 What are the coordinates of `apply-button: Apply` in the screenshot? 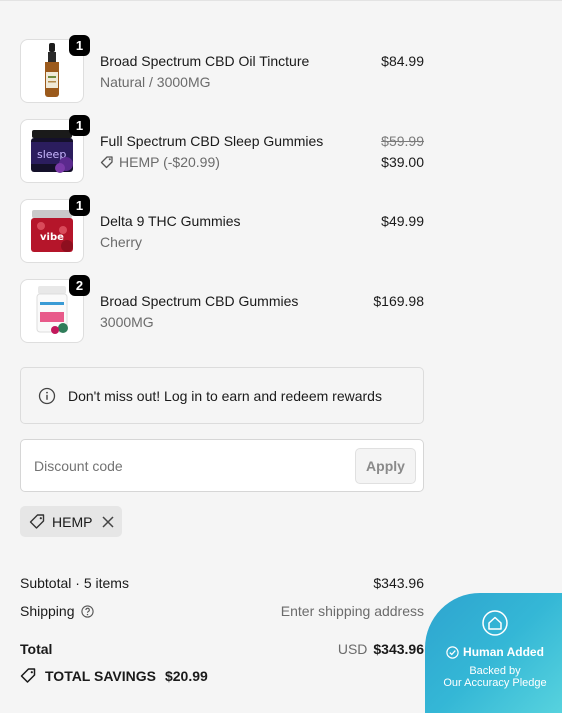 It's located at (385, 466).